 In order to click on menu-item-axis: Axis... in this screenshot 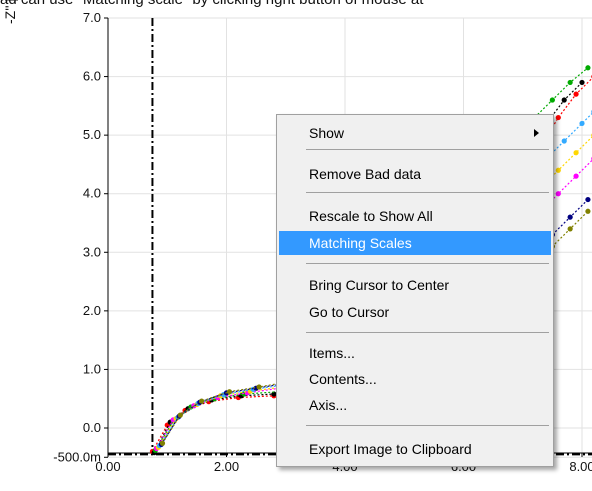, I will do `click(415, 405)`.